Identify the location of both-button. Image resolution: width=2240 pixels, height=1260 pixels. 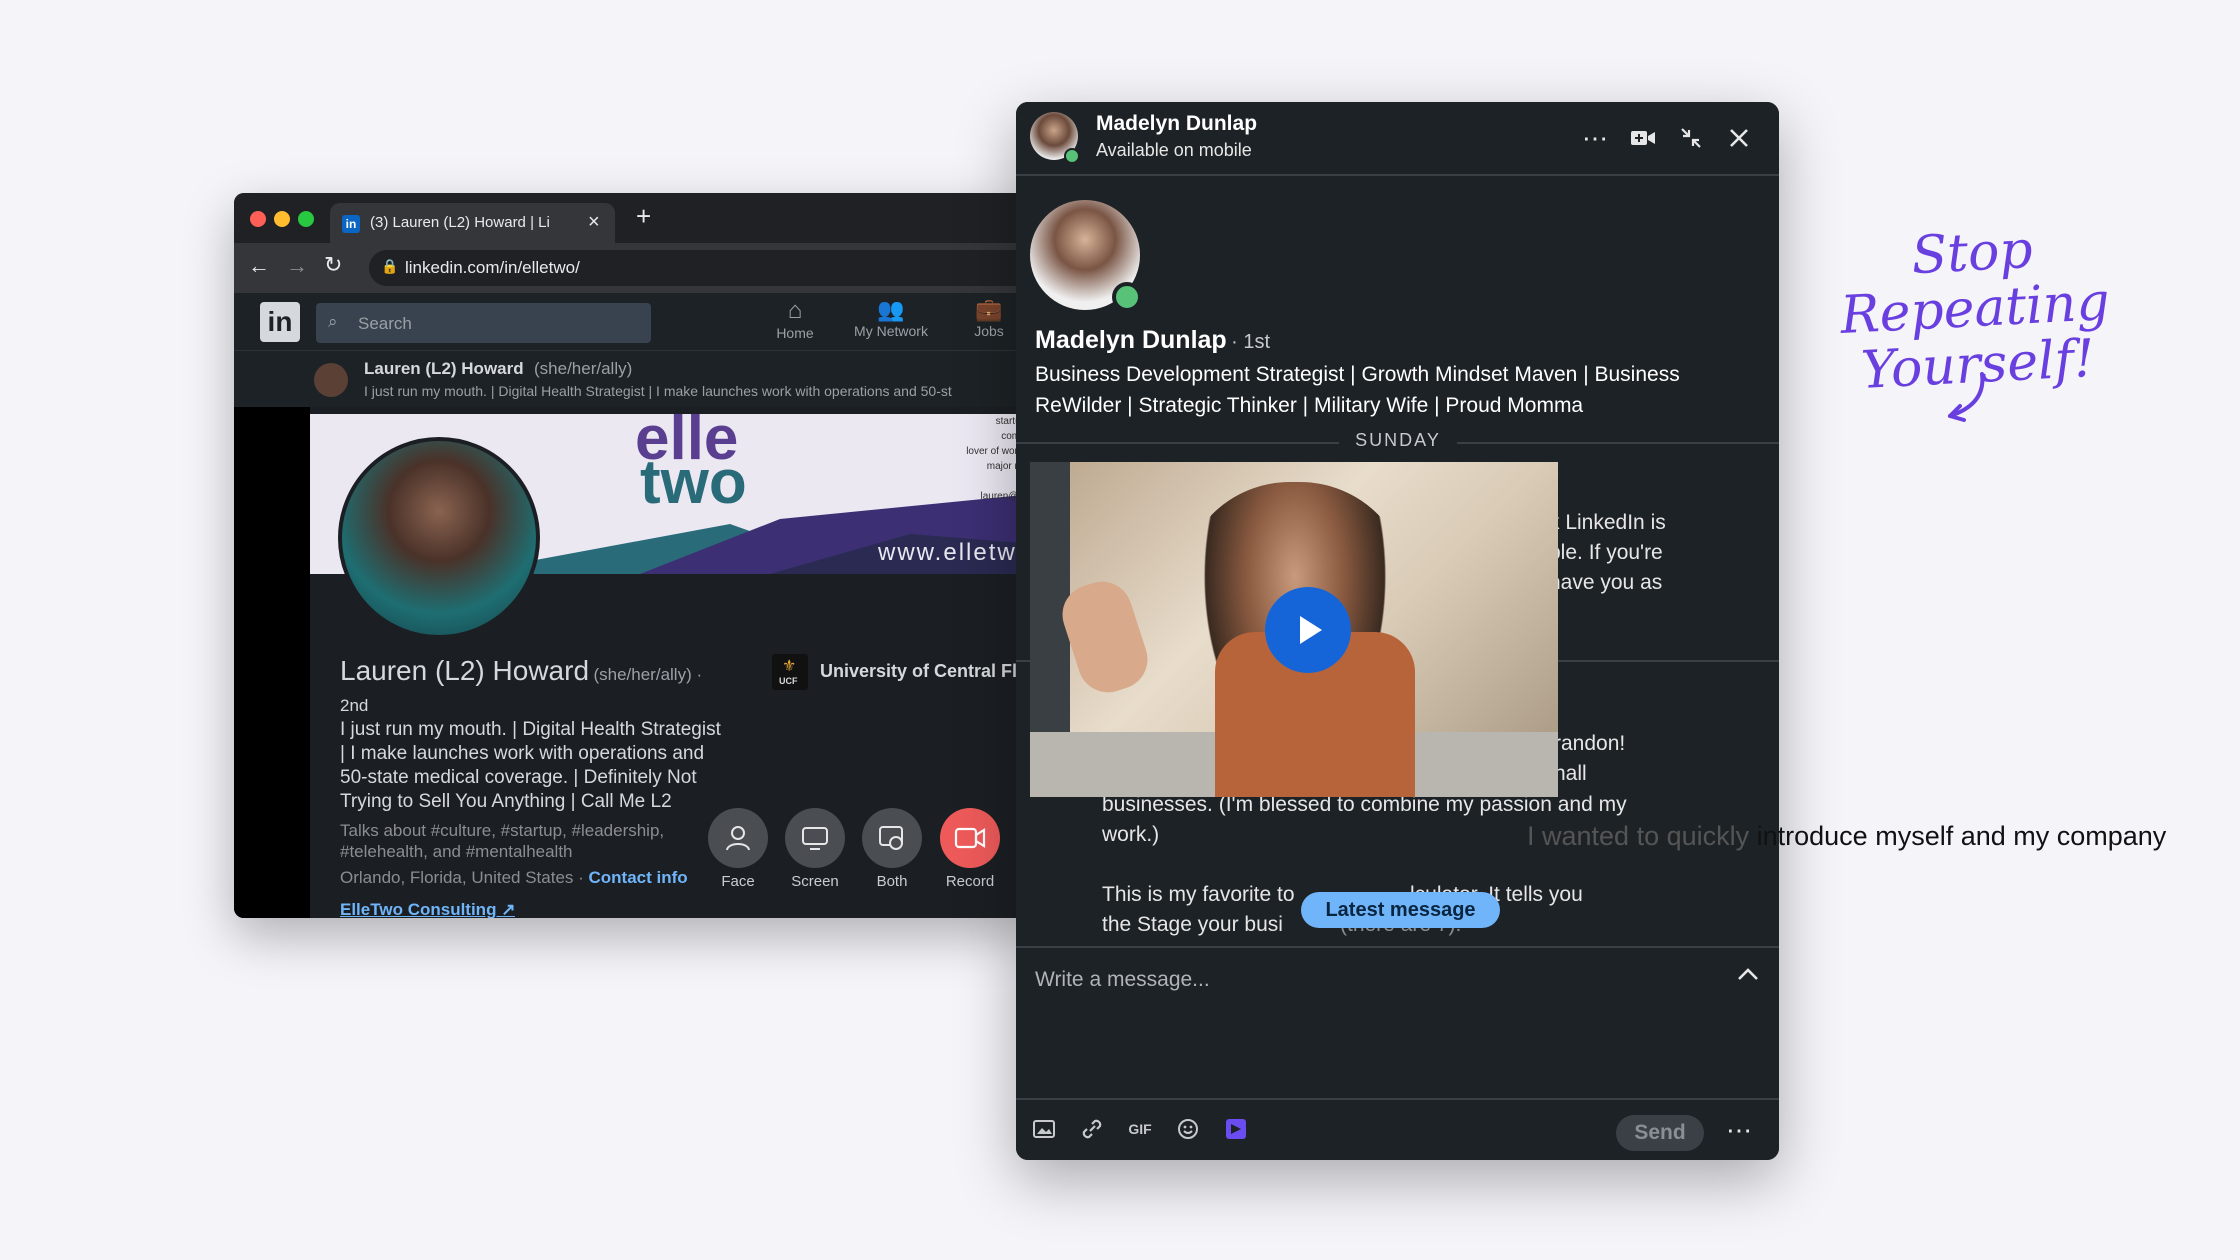
(892, 838).